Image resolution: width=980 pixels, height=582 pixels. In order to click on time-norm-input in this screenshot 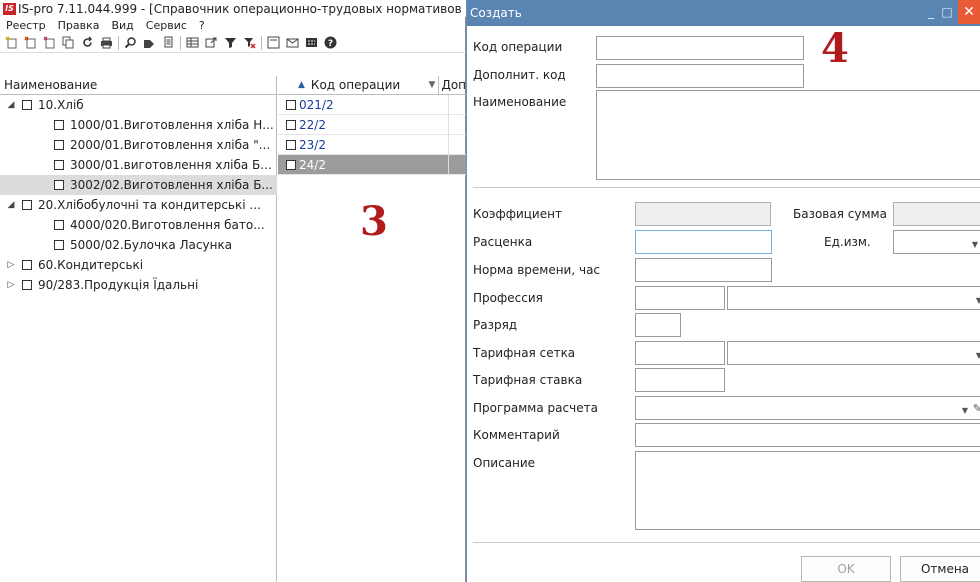, I will do `click(703, 270)`.